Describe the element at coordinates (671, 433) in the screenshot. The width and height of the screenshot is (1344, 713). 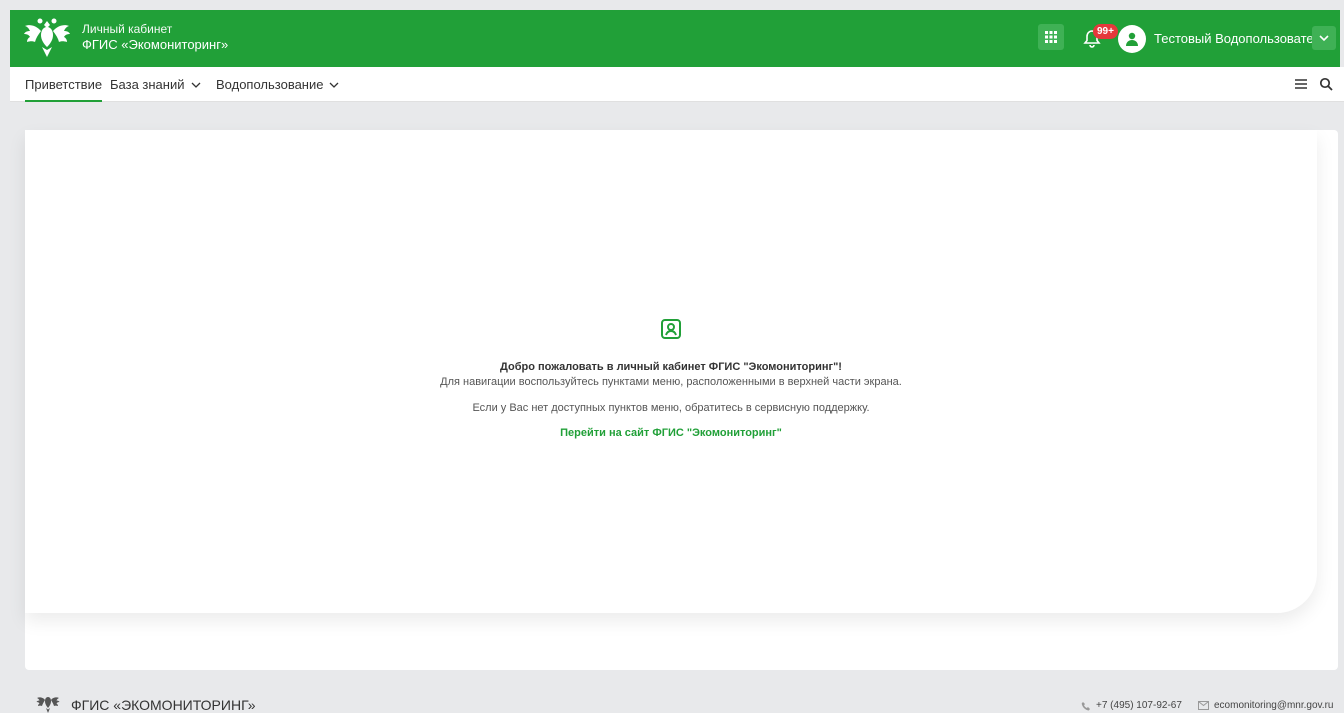
I see `go-to-site-link: Перейти на сайт ФГИС "Экомониторинг"` at that location.